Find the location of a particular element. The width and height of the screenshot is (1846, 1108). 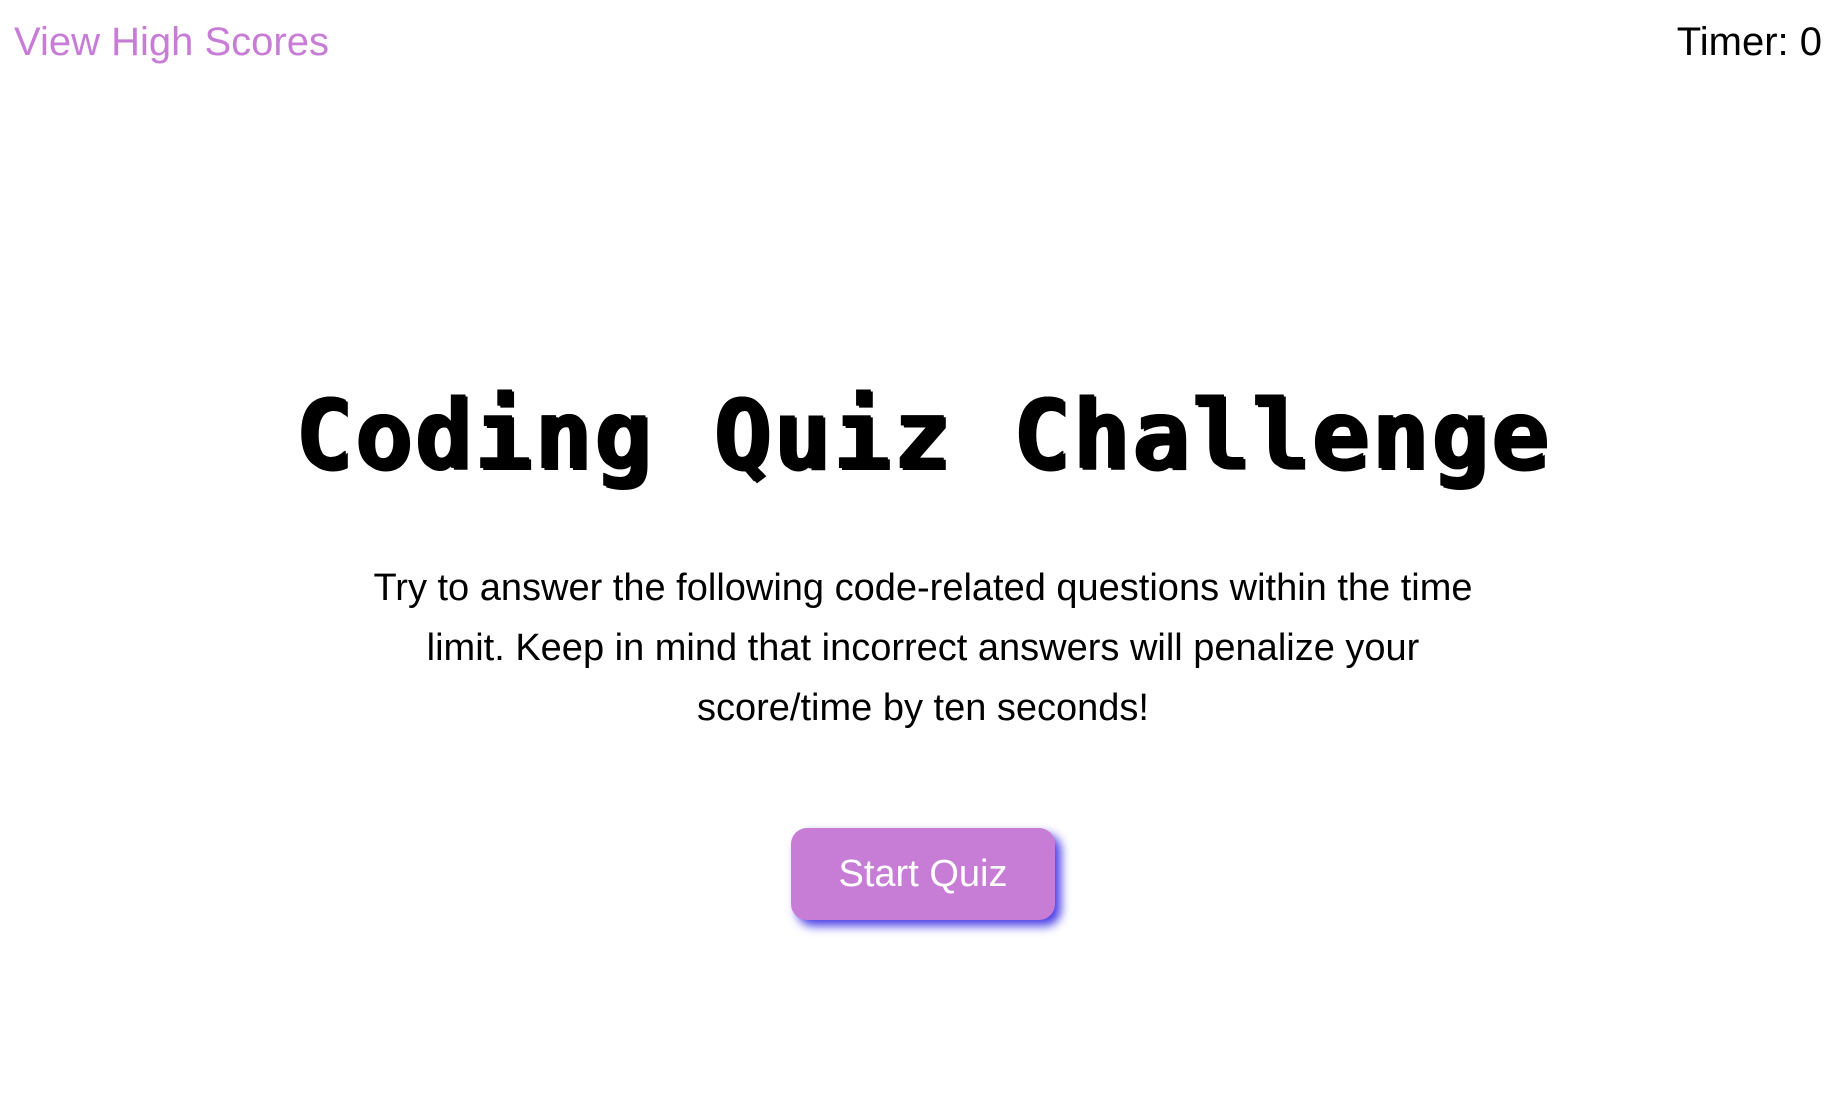

page-title: Coding Quiz Challenge is located at coordinates (923, 435).